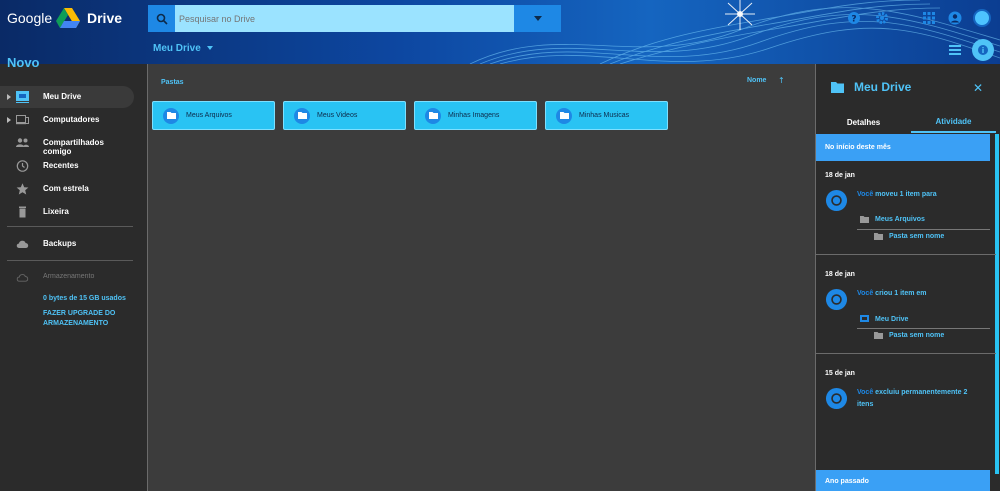 Image resolution: width=1000 pixels, height=491 pixels. Describe the element at coordinates (345, 18) in the screenshot. I see `search-input` at that location.